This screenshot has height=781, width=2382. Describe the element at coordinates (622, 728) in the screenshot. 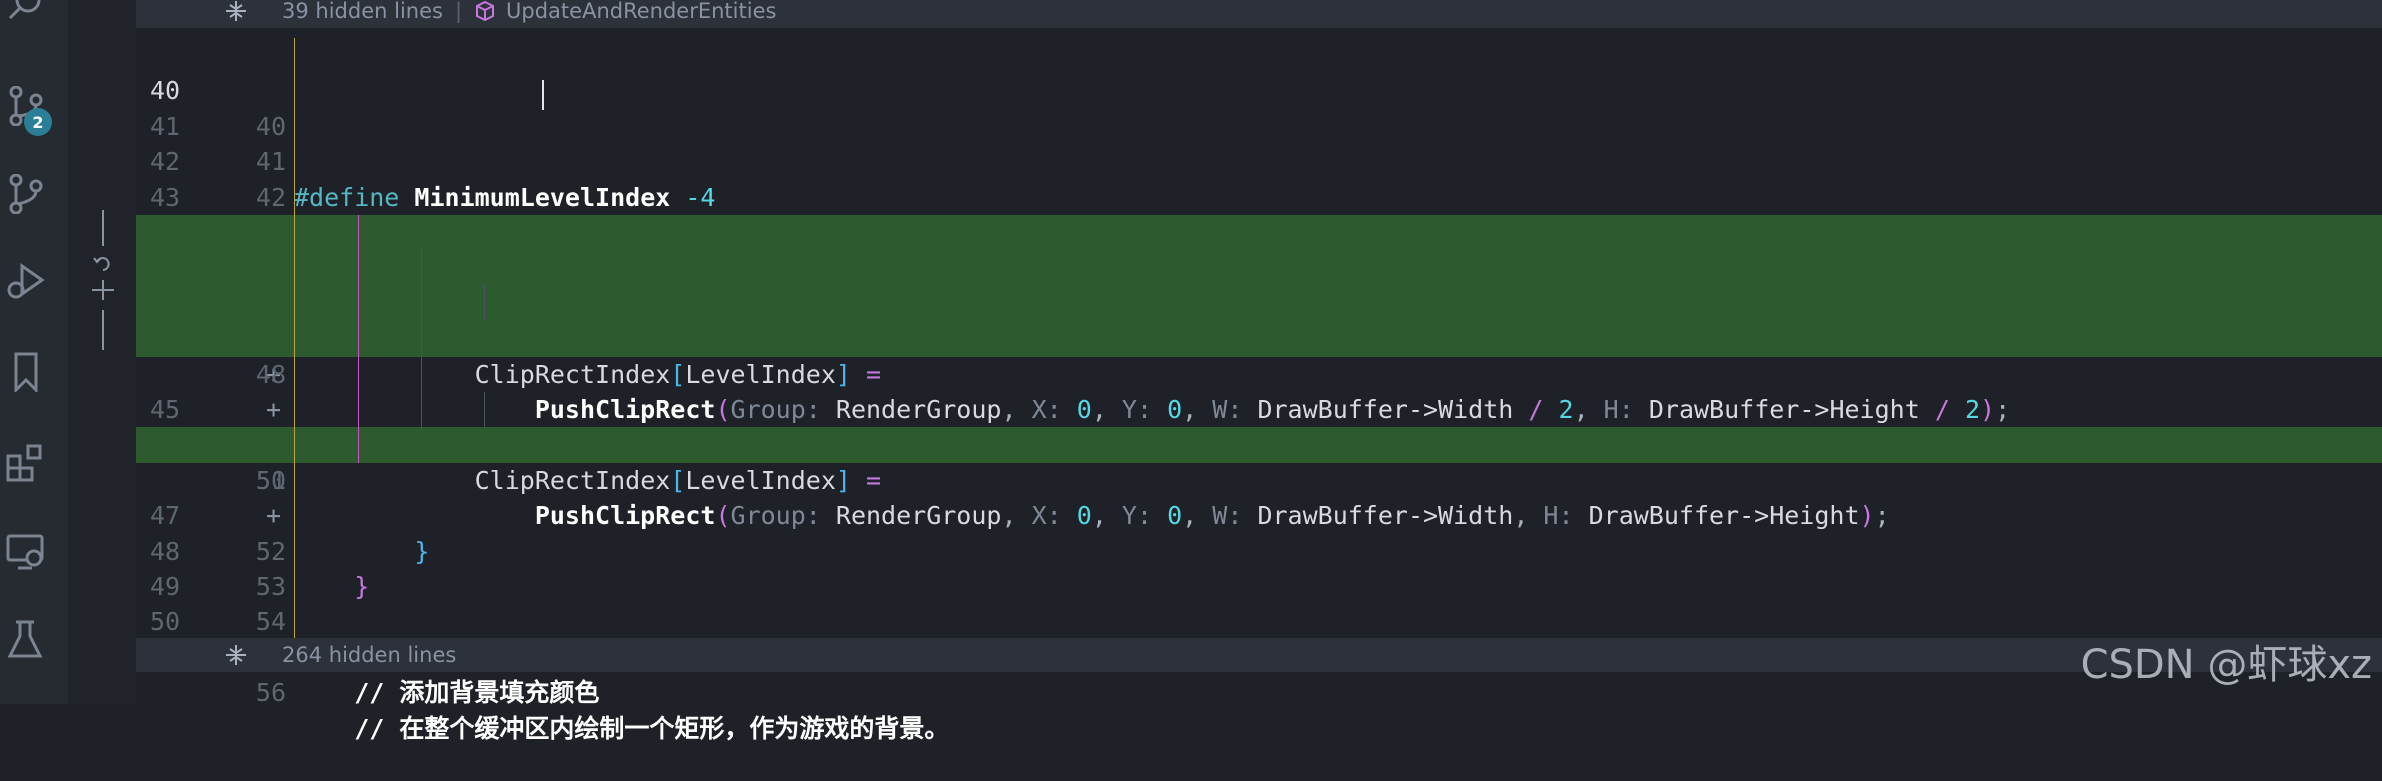

I see `code-comment: // 在整个缓冲区内绘制一个矩形，作为游戏的背景。` at that location.